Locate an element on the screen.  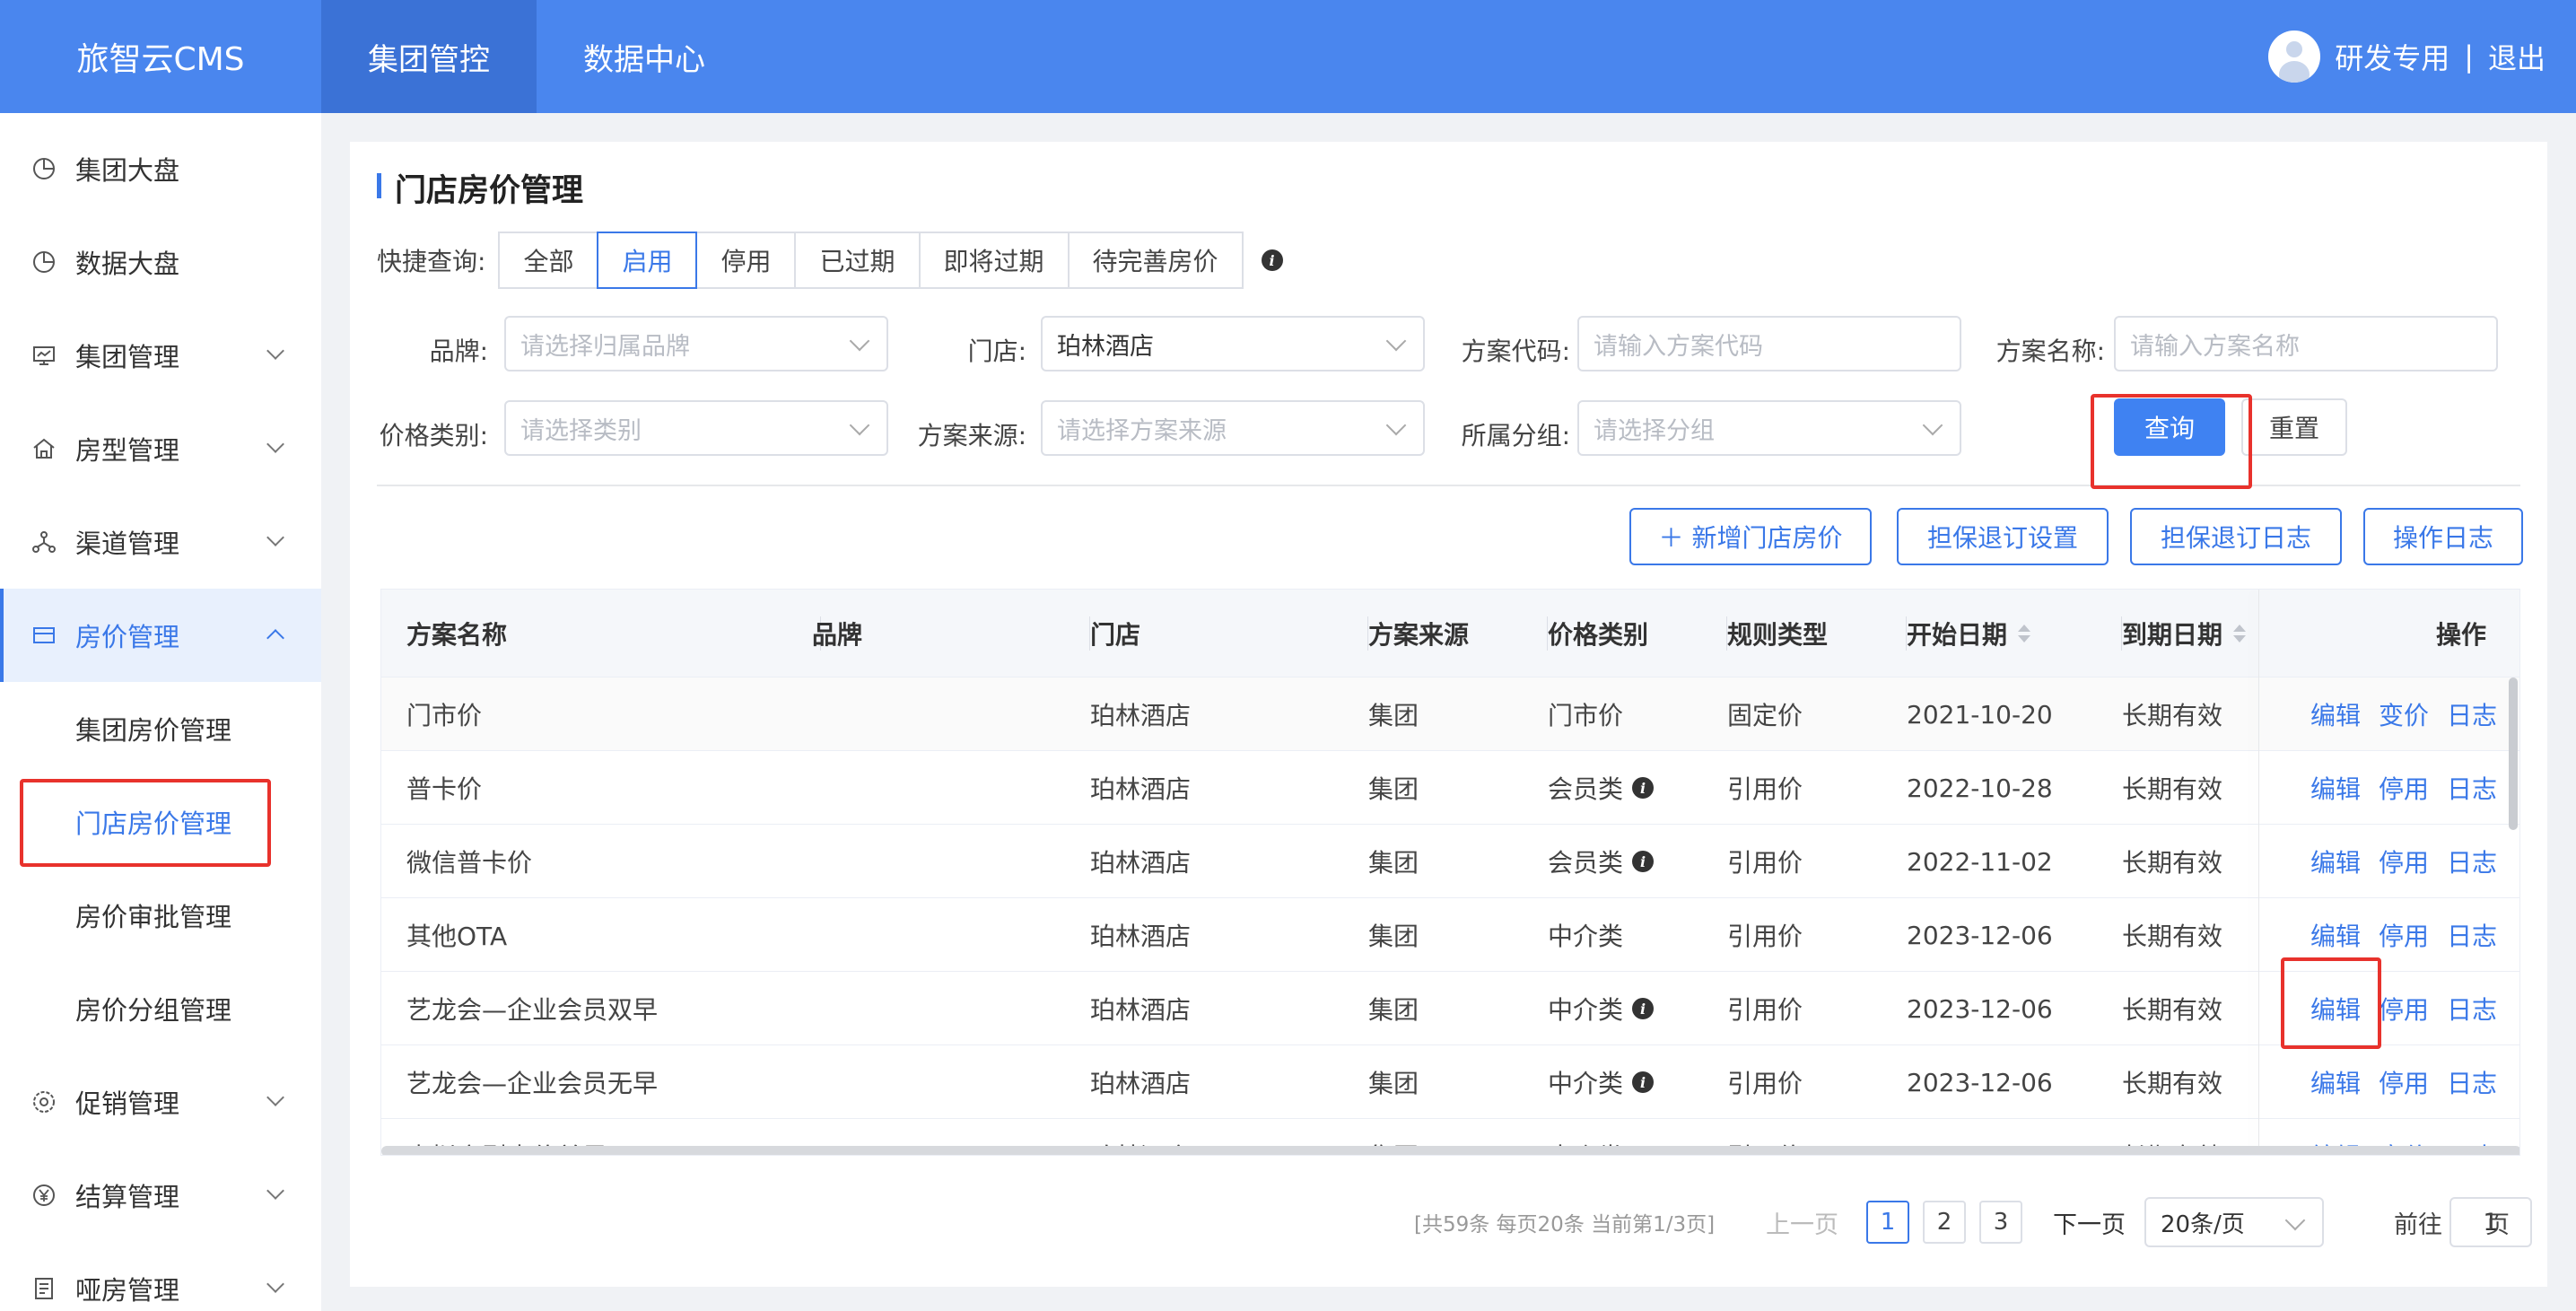
quick-query-label: 快捷查询: is located at coordinates (432, 262).